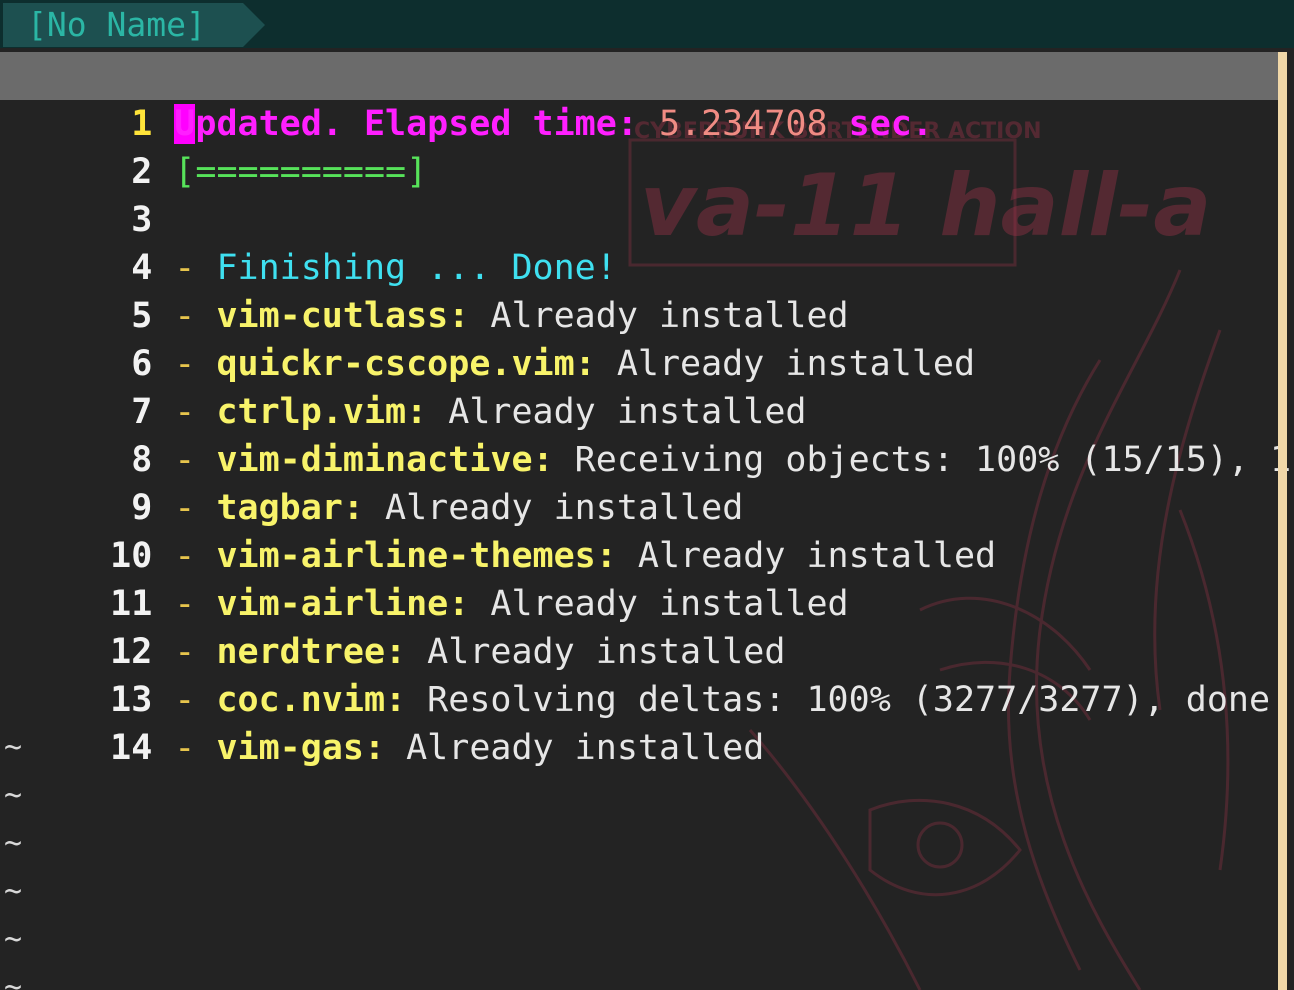 The image size is (1294, 990). What do you see at coordinates (301, 748) in the screenshot?
I see `plugin-name: vim-gas:` at bounding box center [301, 748].